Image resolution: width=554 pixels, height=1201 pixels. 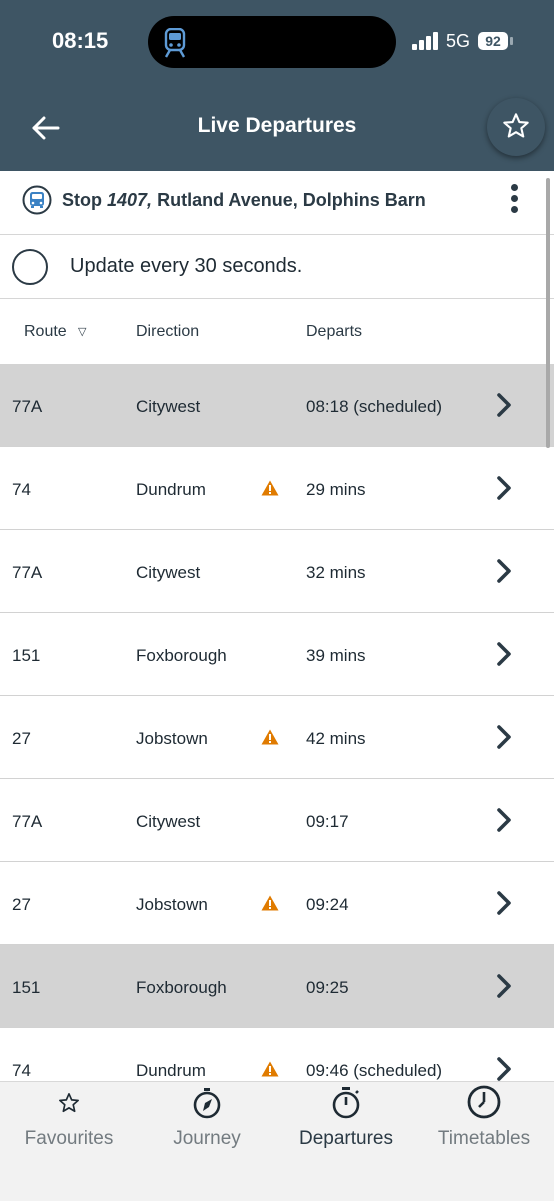 I want to click on sort-filter-icon: ▽, so click(x=82, y=331).